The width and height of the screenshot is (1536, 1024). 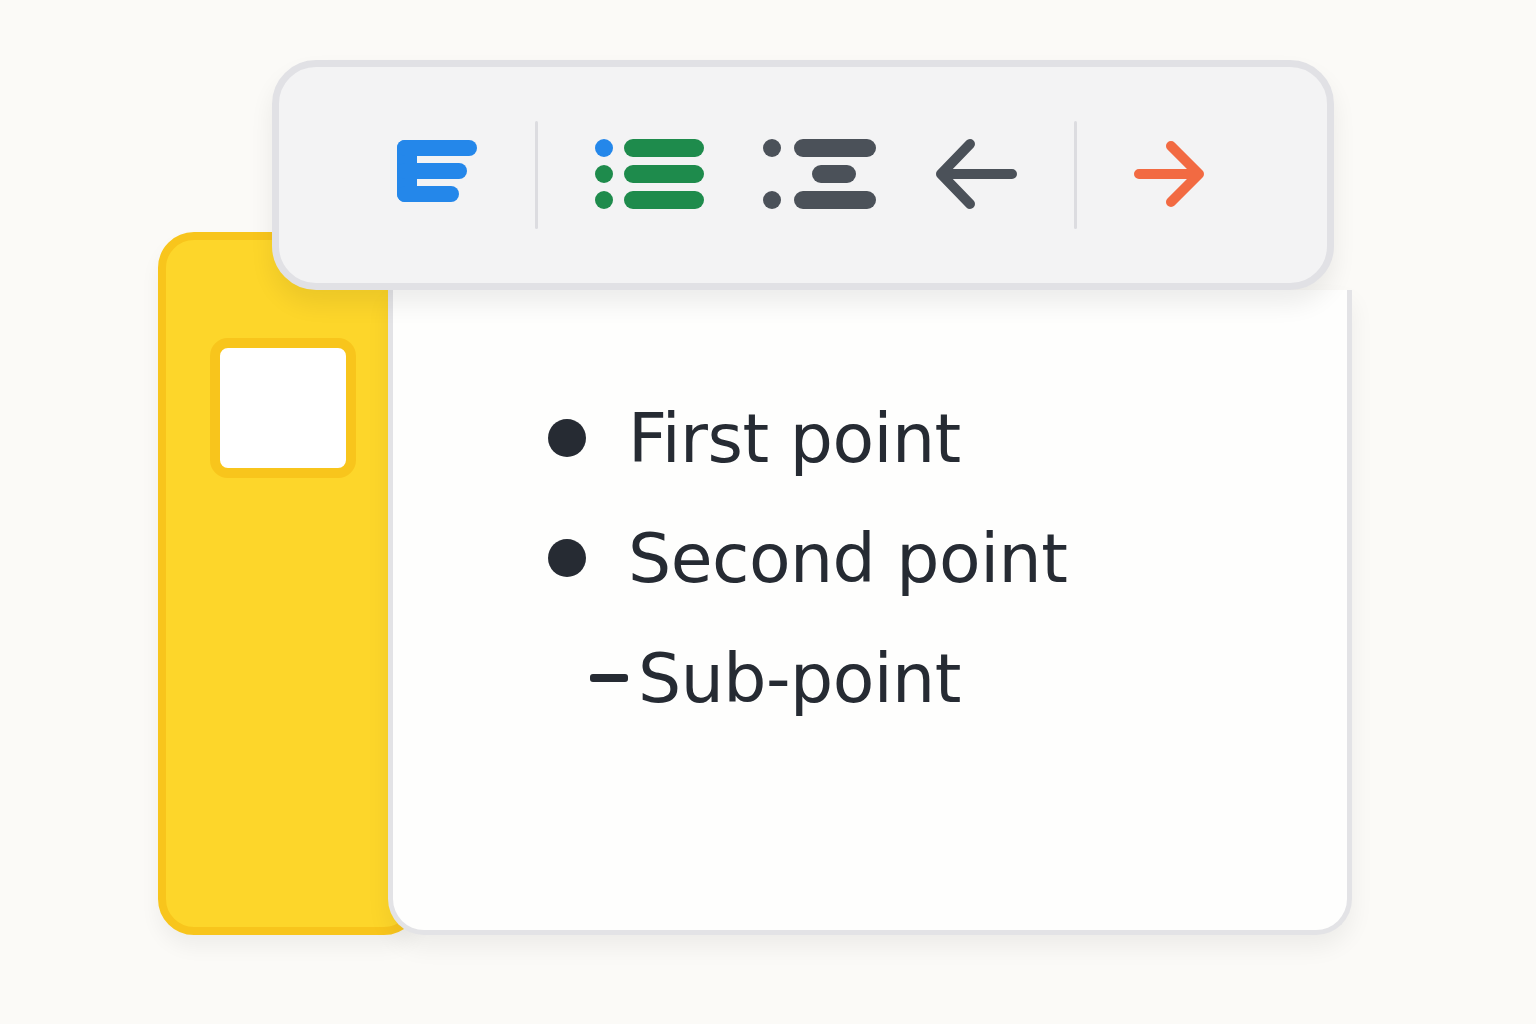 I want to click on bulleted-list-icon, so click(x=650, y=175).